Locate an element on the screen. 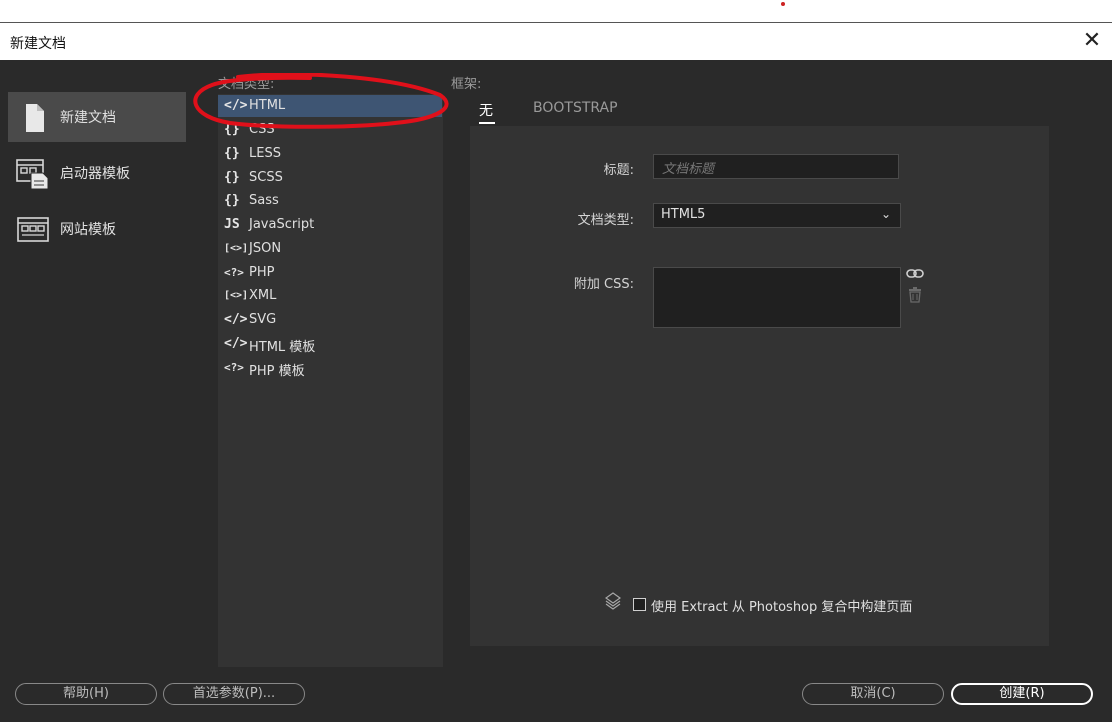 This screenshot has width=1112, height=722. doctype-item-label: CSS is located at coordinates (262, 129).